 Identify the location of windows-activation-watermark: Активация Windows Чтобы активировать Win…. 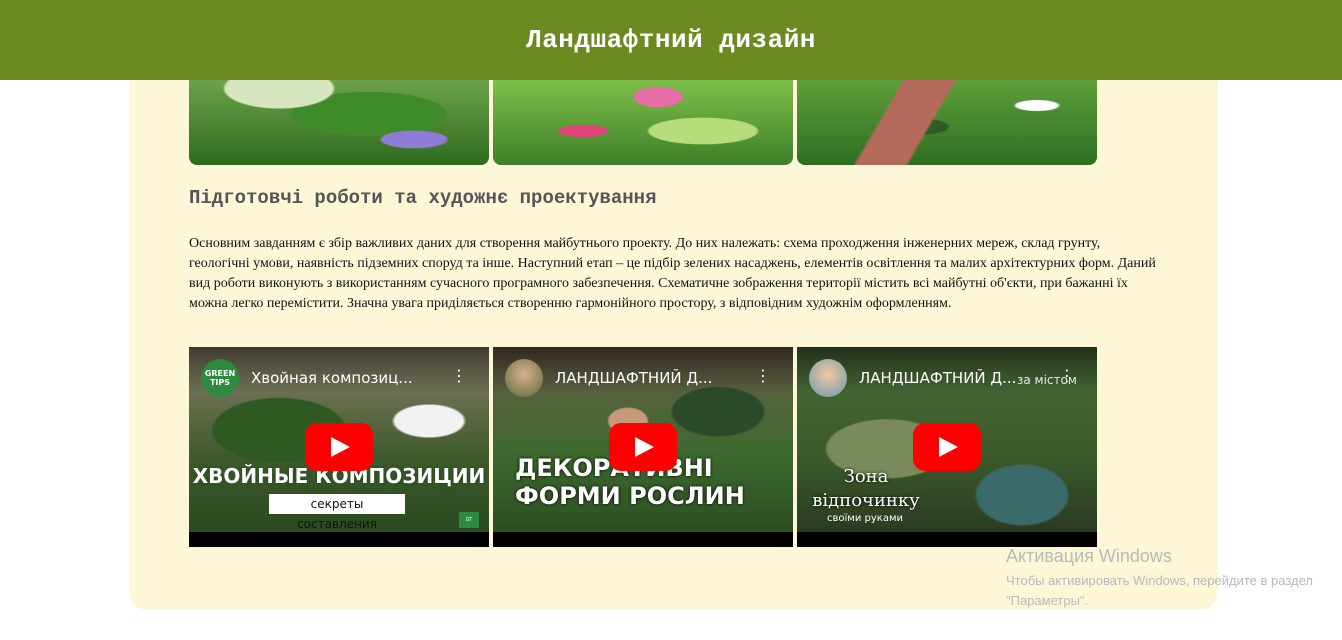
(1161, 578).